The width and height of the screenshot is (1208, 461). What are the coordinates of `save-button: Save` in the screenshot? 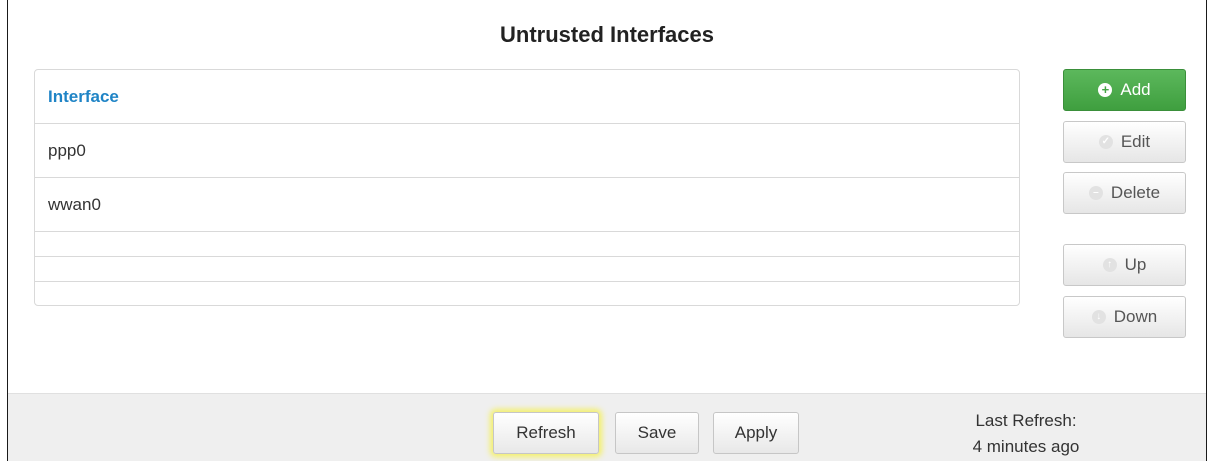 It's located at (657, 433).